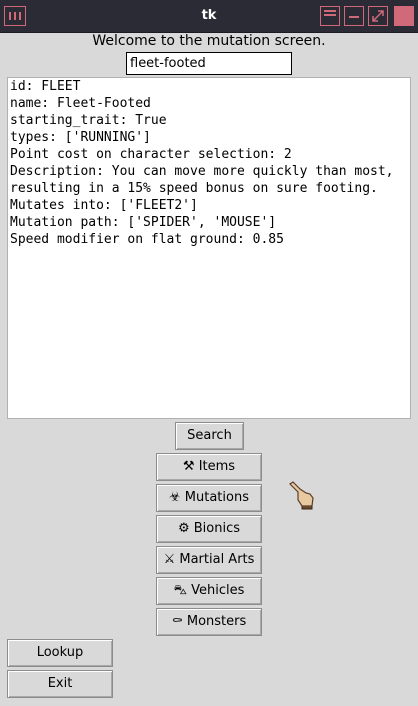  What do you see at coordinates (209, 591) in the screenshot?
I see `vehicles-button: ⛍ Vehicles` at bounding box center [209, 591].